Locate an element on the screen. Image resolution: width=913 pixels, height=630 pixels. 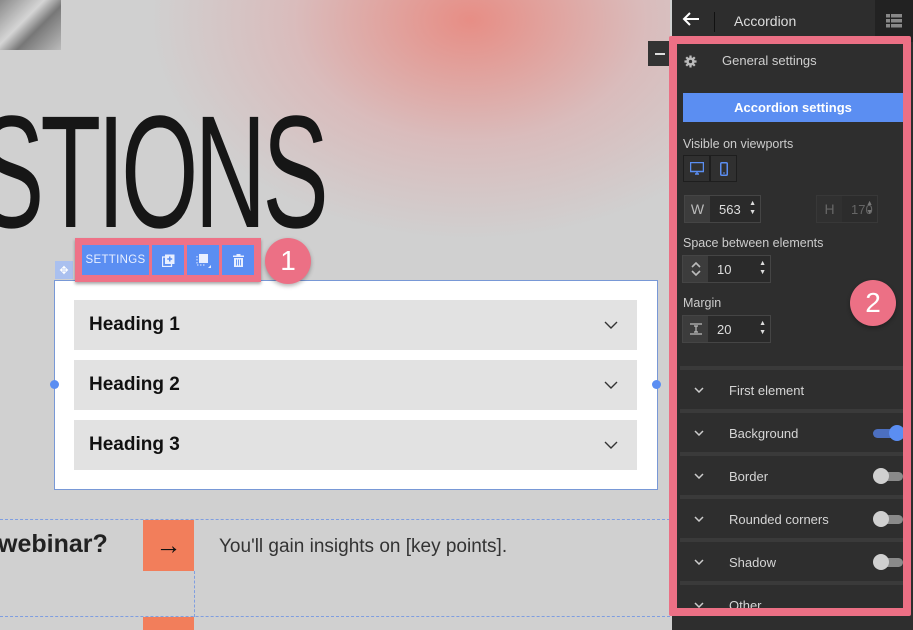
height-field: H 170 ▲ ▼ is located at coordinates (847, 209).